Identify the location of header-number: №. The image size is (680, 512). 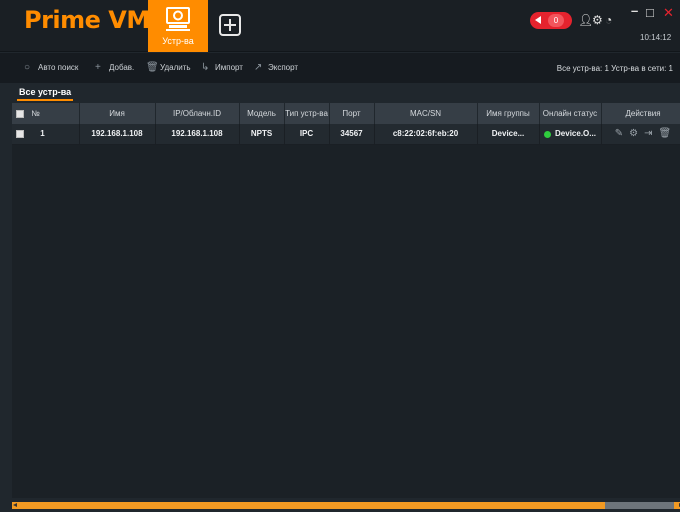
(46, 113).